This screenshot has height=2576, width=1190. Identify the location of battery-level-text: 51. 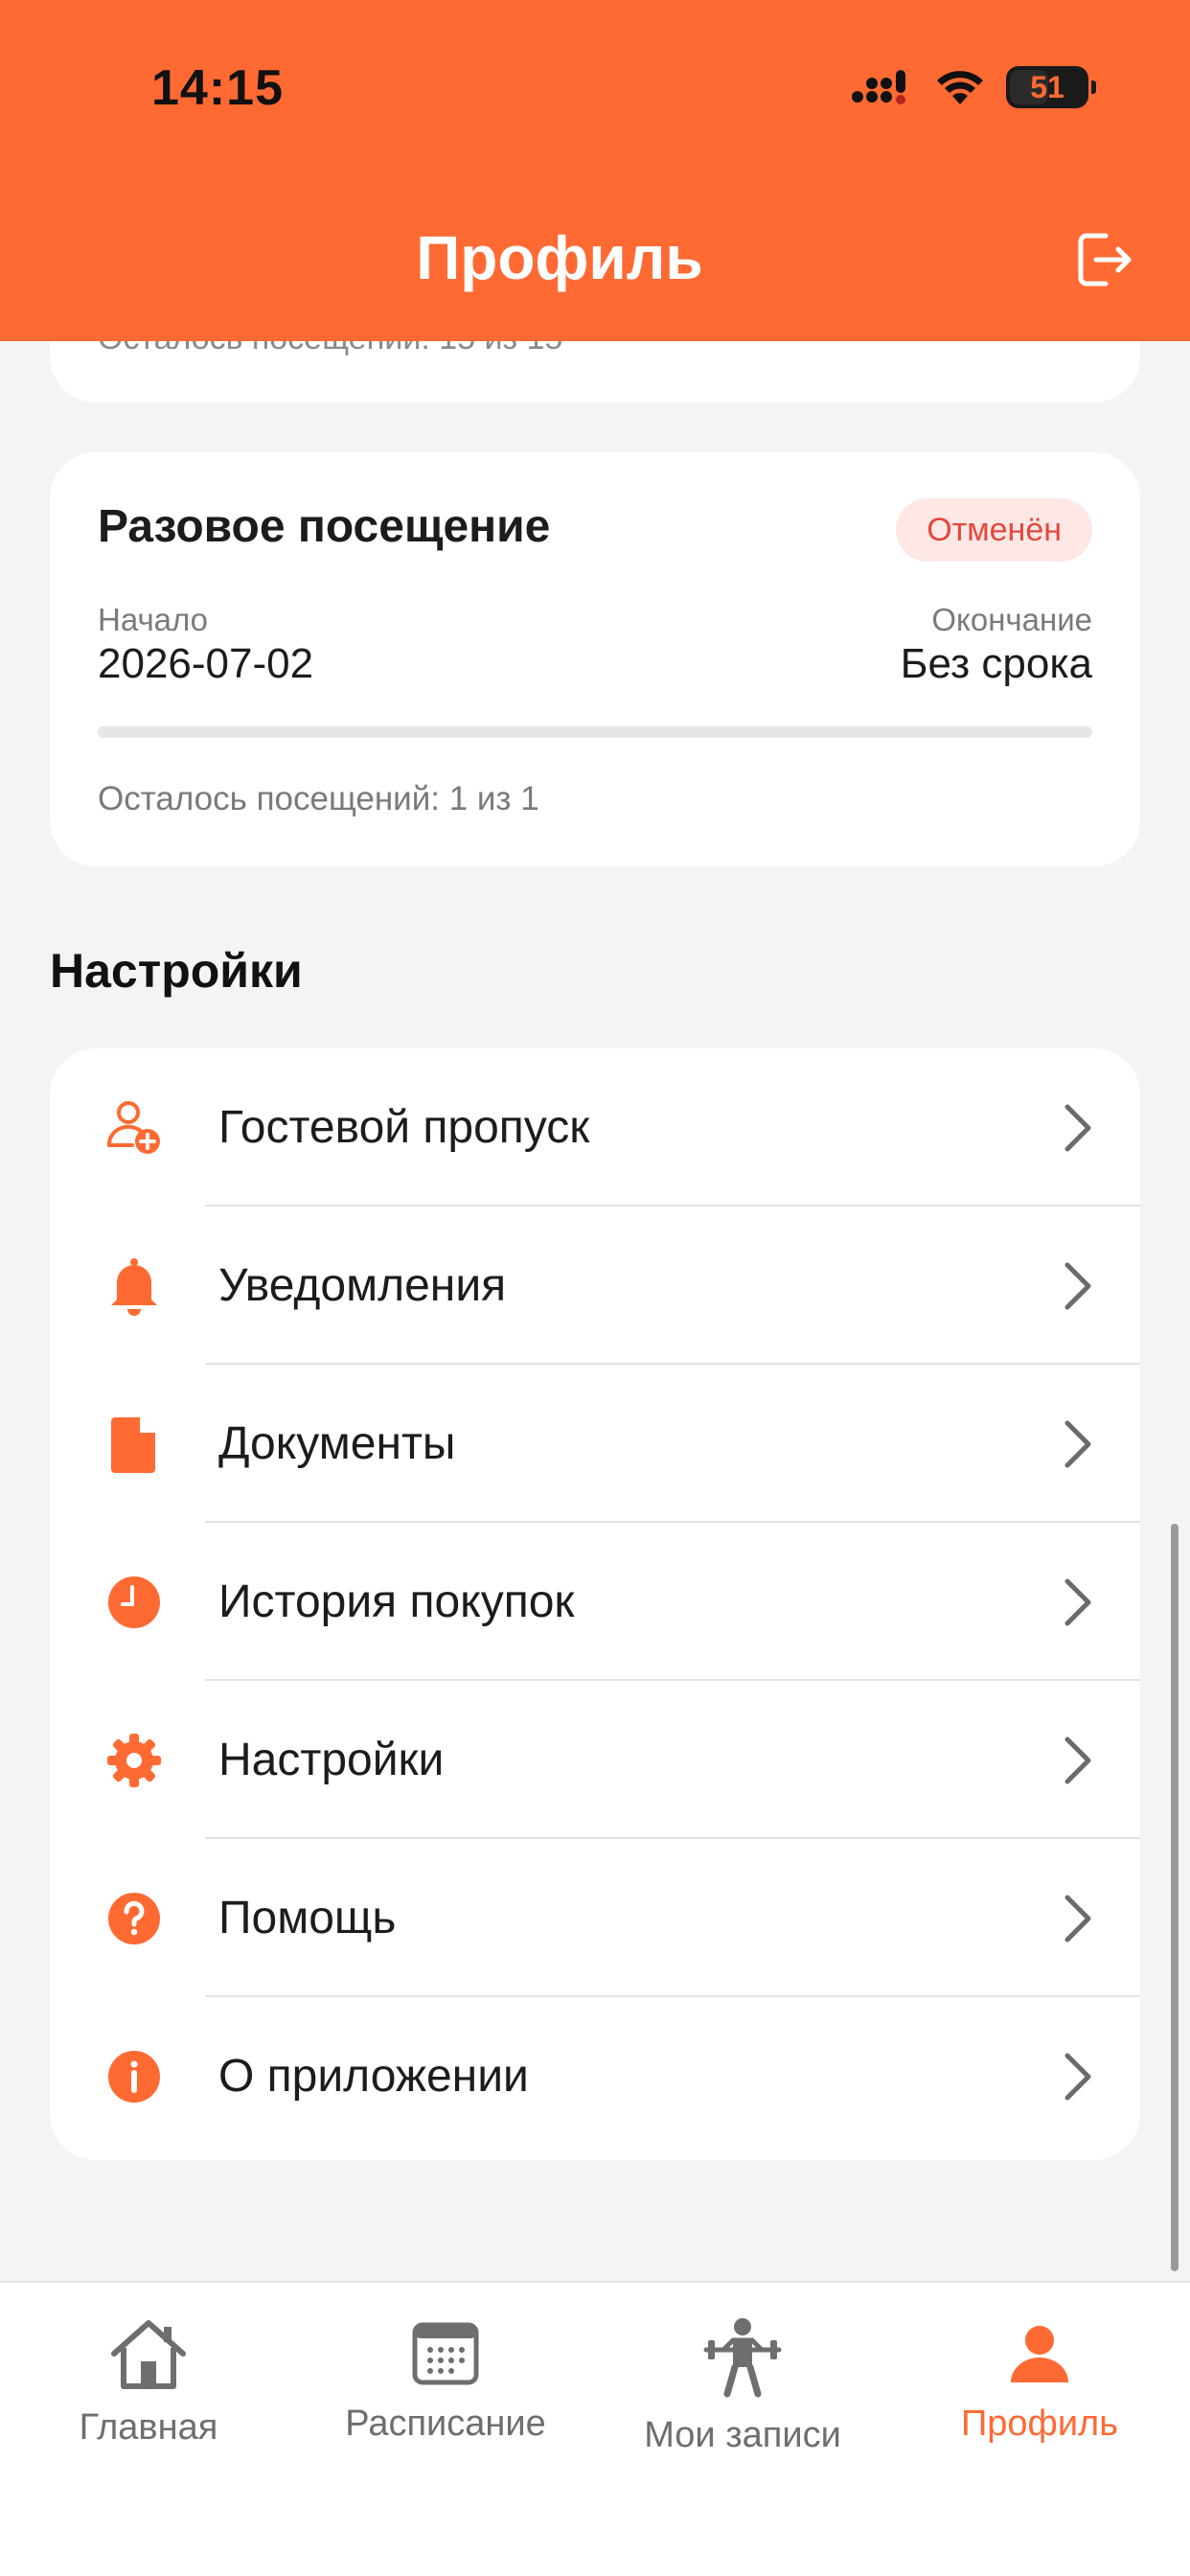
(1047, 86).